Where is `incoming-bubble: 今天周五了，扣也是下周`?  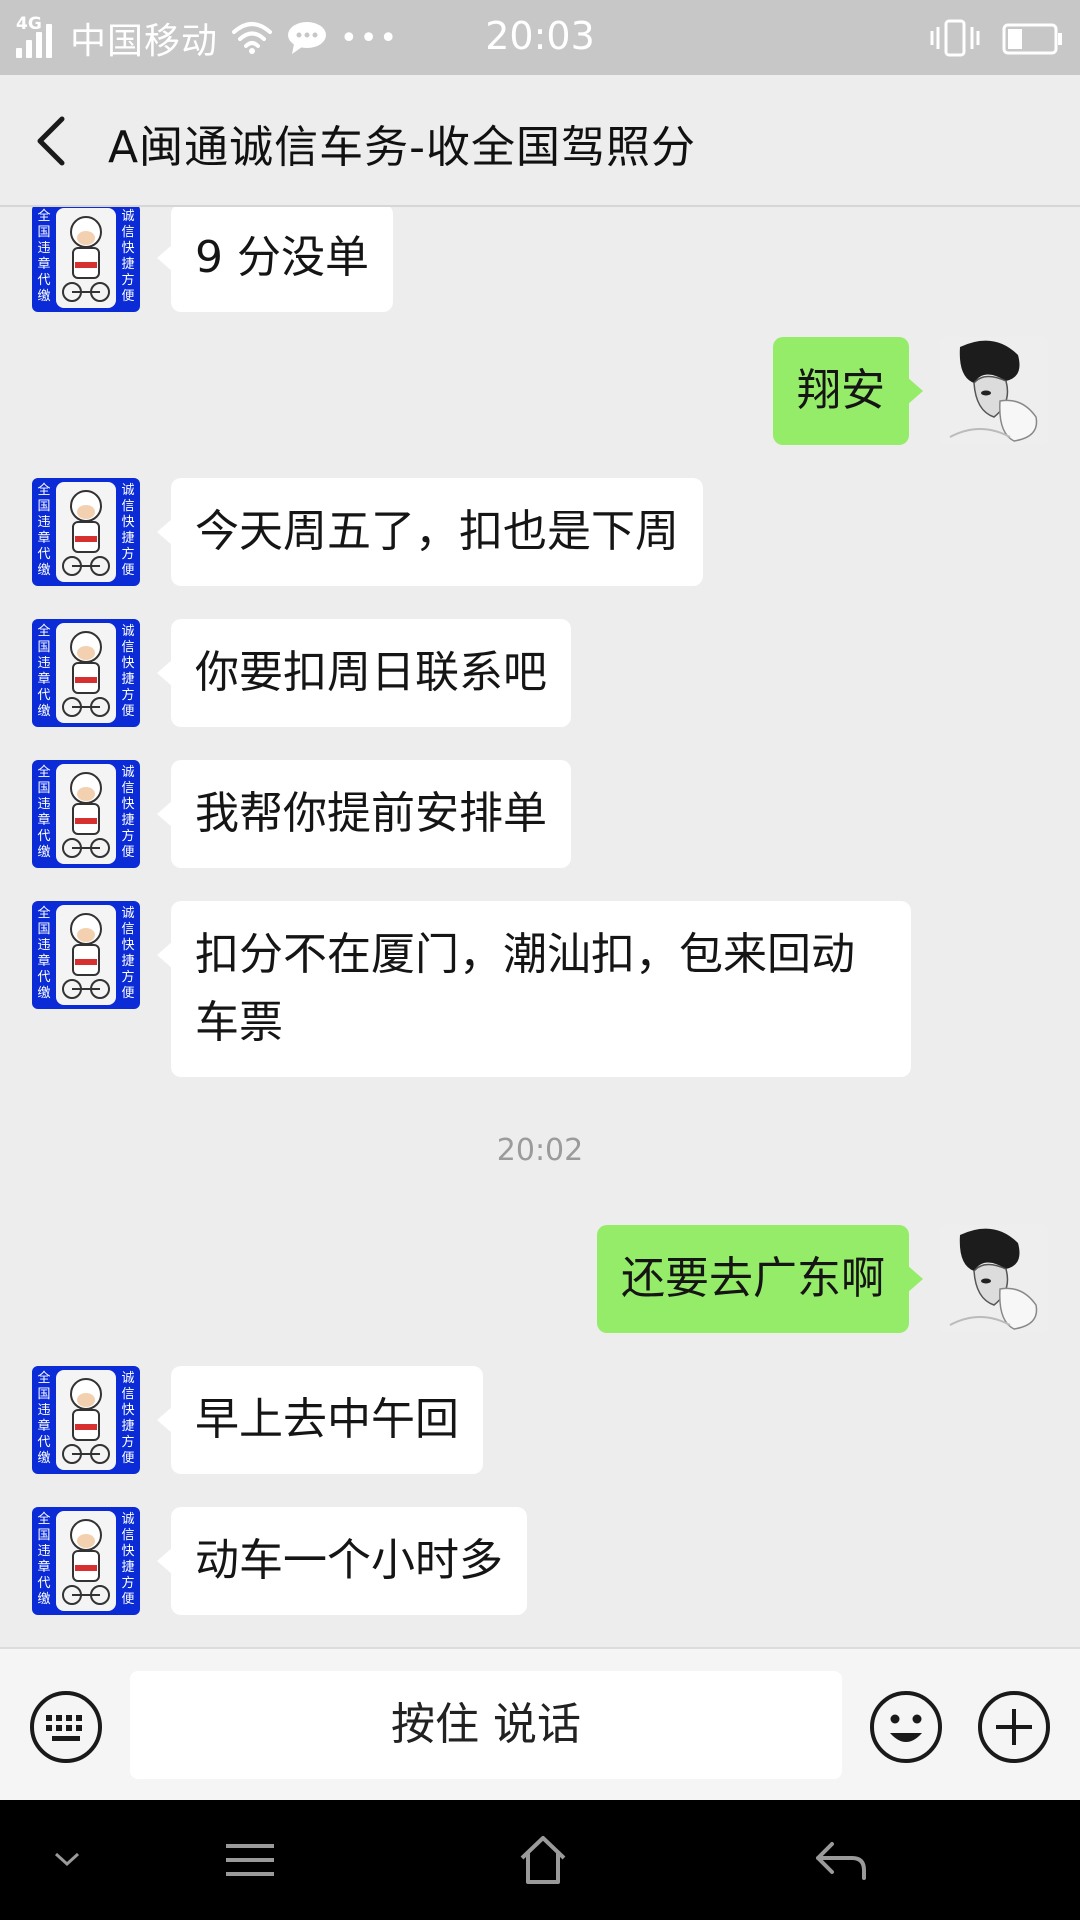
incoming-bubble: 今天周五了，扣也是下周 is located at coordinates (430, 532).